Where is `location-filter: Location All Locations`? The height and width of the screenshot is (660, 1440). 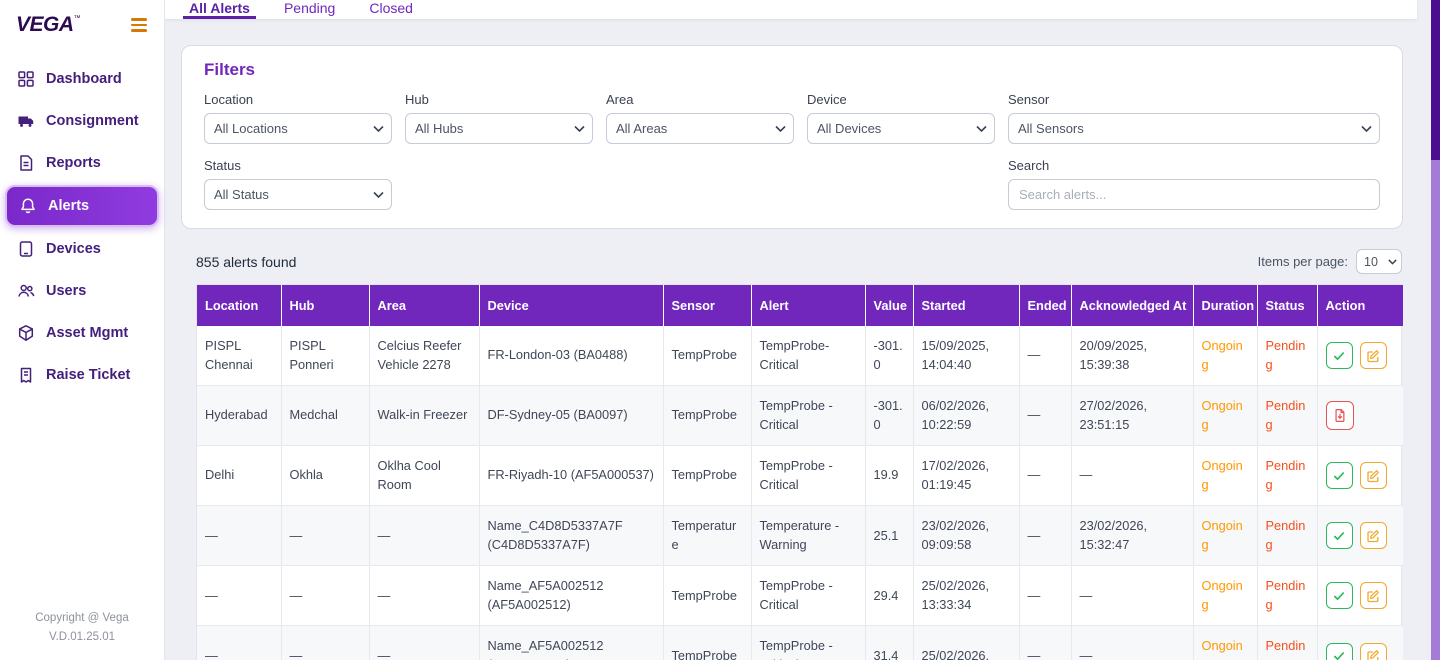
location-filter: Location All Locations is located at coordinates (298, 118).